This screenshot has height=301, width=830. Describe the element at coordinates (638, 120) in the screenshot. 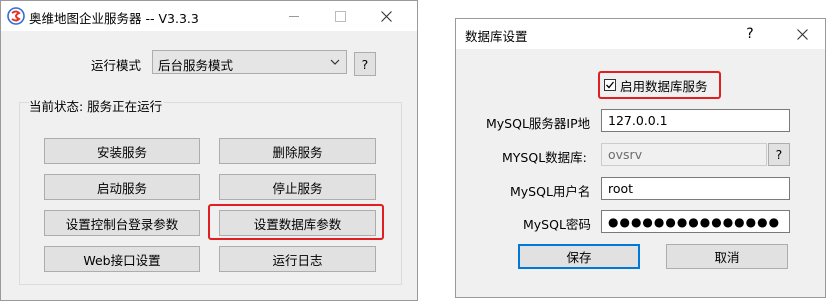

I see `mysql-ip-value: 127.0.0.1` at that location.